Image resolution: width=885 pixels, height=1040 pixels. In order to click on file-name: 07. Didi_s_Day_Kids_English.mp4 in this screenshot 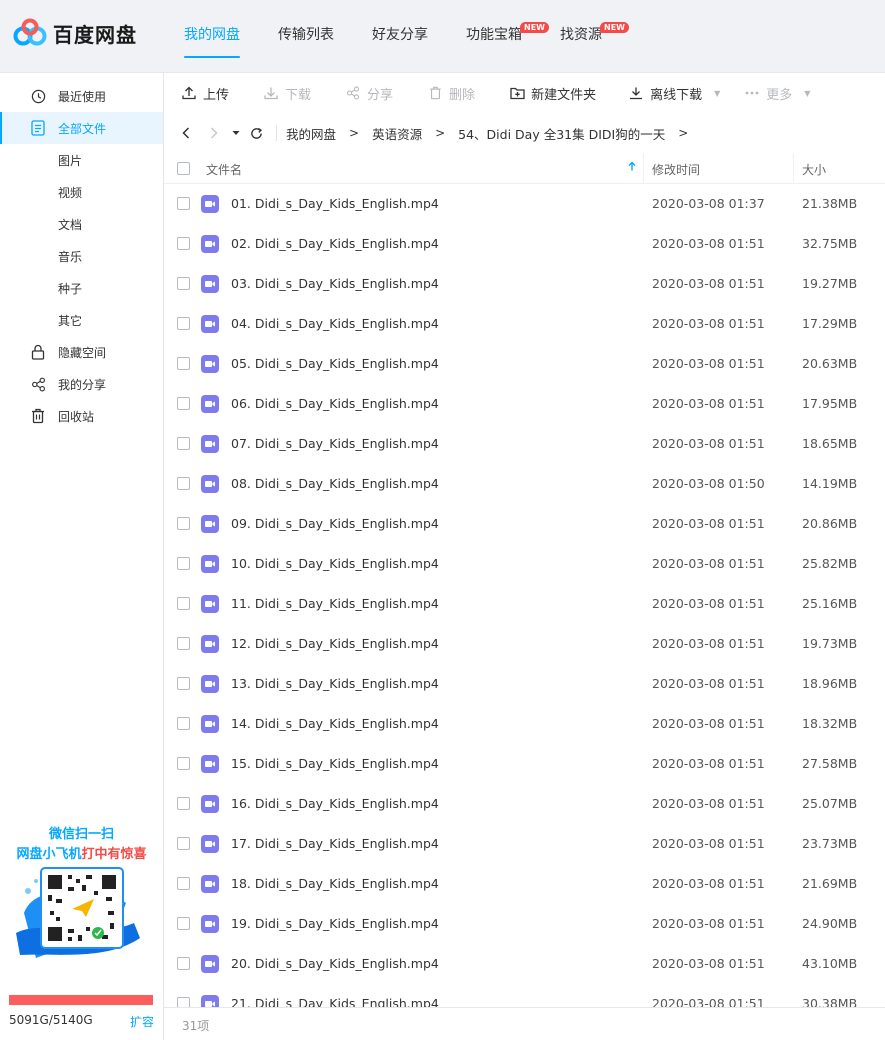, I will do `click(335, 443)`.